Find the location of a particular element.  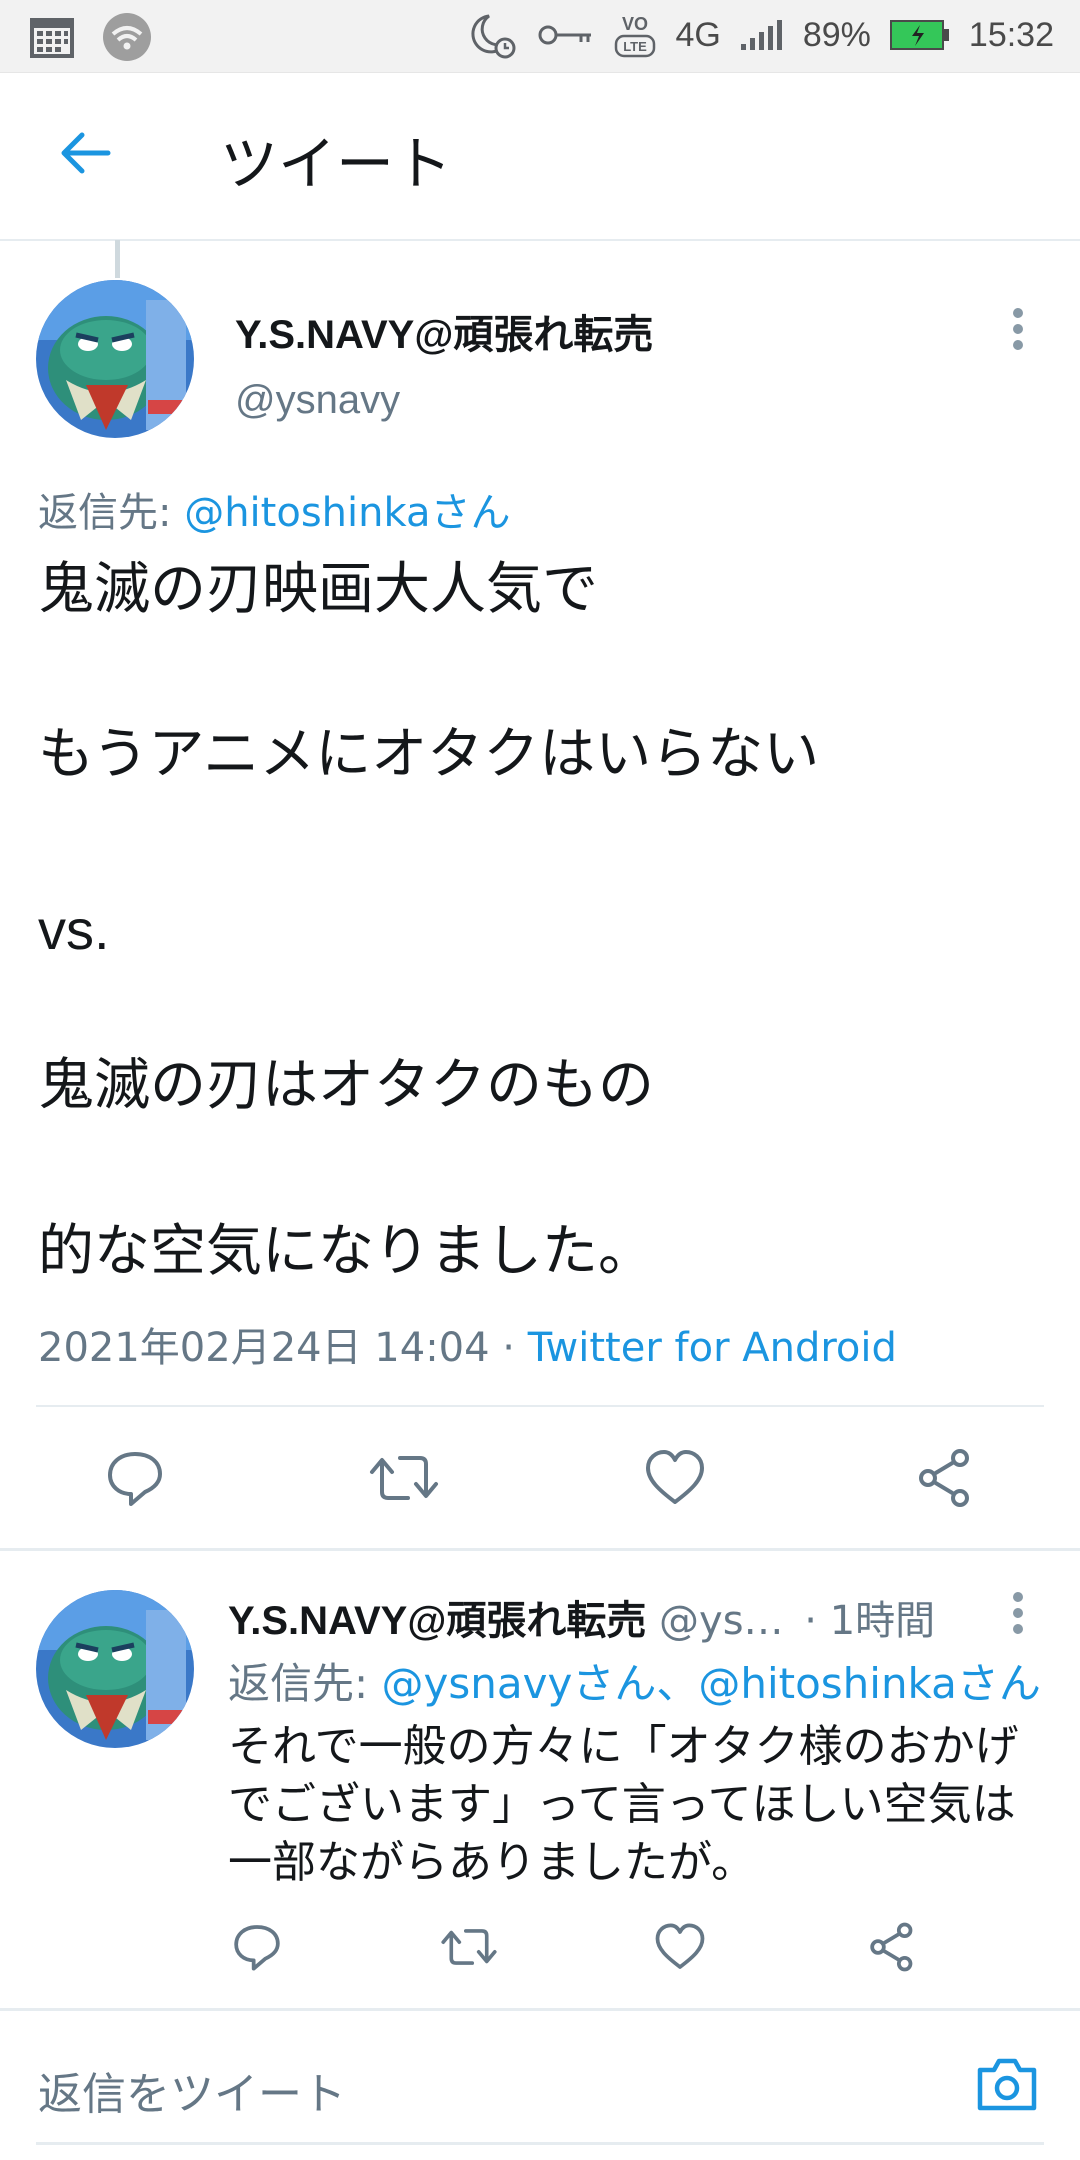

reply-line: それで一般の方々に「オタク様のおかげ is located at coordinates (623, 1746).